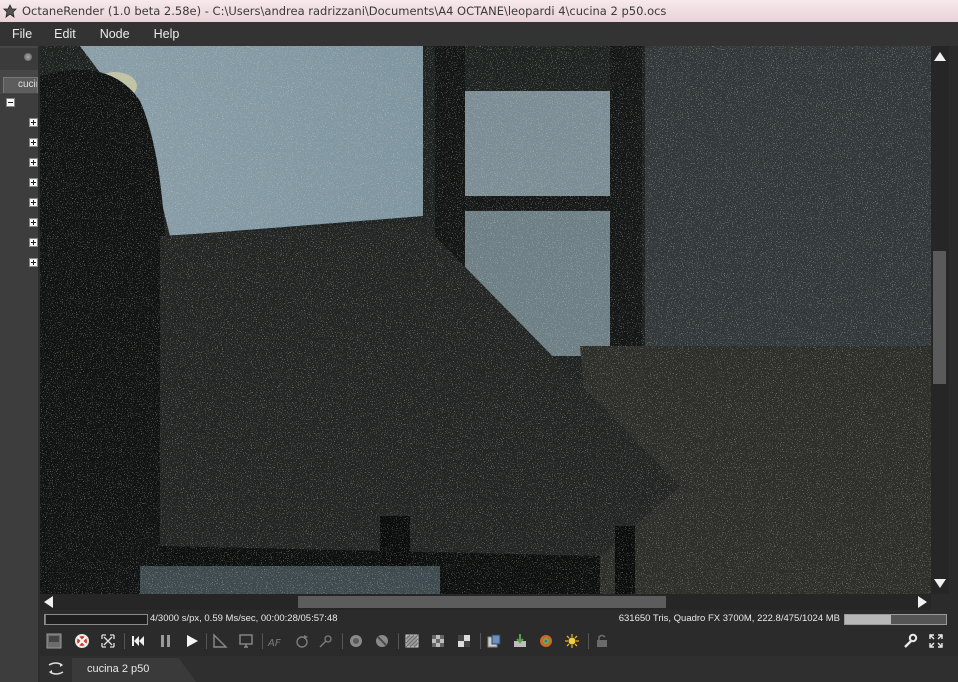 The image size is (958, 682). What do you see at coordinates (936, 641) in the screenshot?
I see `fullscreen-icon` at bounding box center [936, 641].